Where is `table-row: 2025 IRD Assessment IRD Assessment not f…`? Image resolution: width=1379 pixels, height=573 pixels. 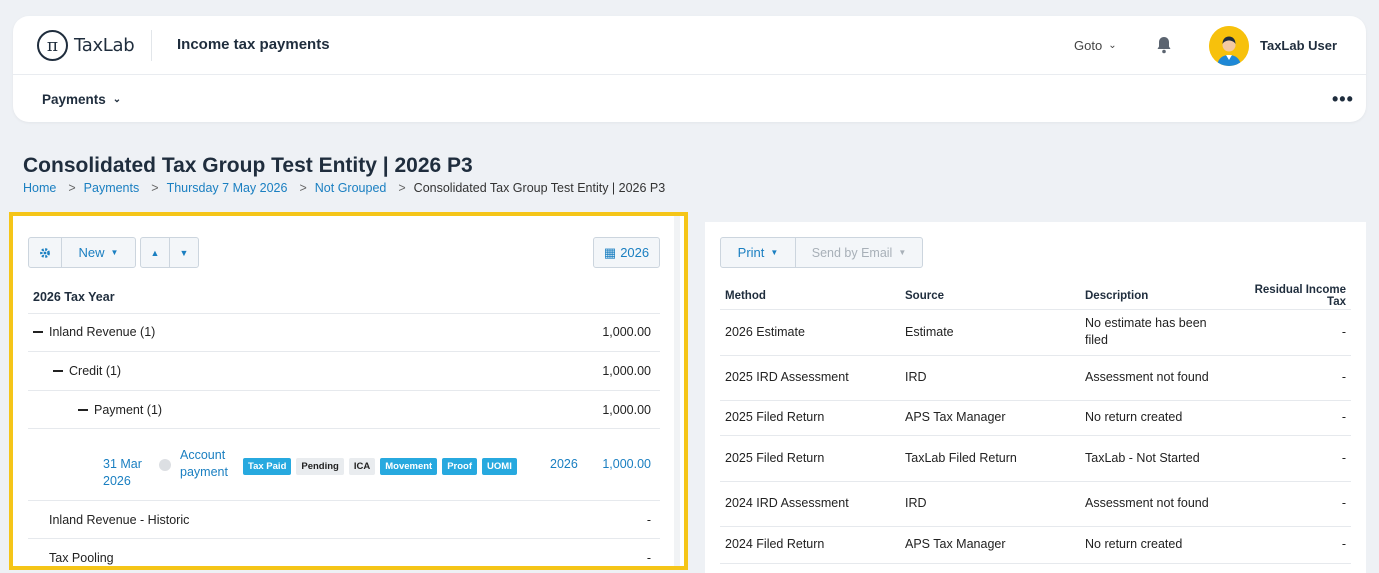
table-row: 2025 IRD Assessment IRD Assessment not f… is located at coordinates (1035, 378).